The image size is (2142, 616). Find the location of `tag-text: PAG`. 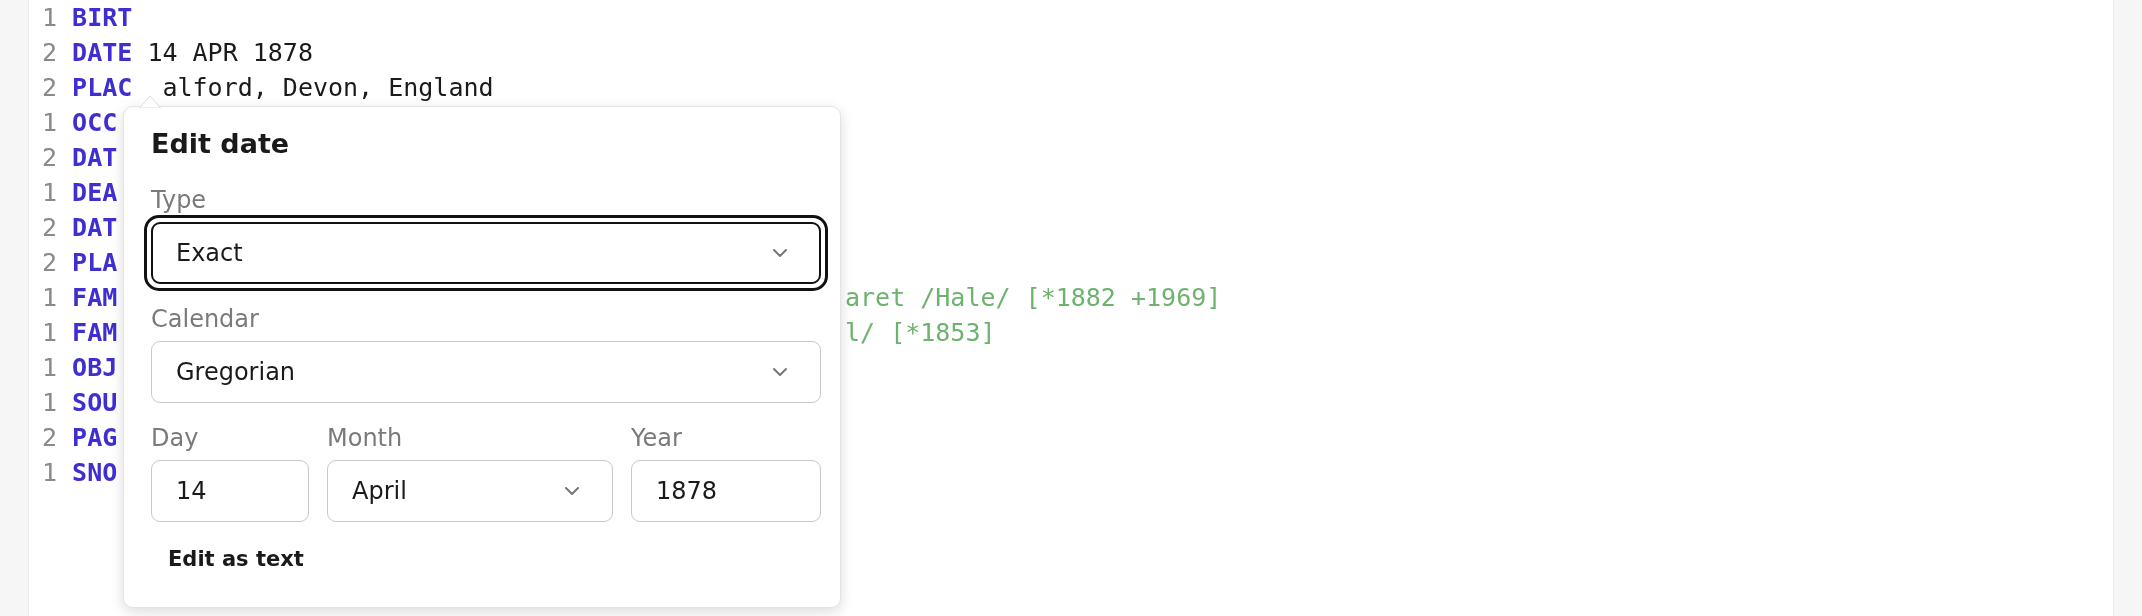

tag-text: PAG is located at coordinates (95, 438).